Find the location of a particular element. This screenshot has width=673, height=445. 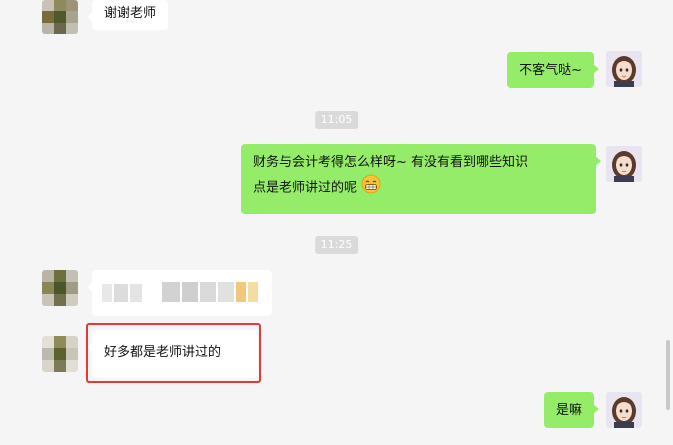

message-bubble: 谢谢老师 is located at coordinates (127, 15).